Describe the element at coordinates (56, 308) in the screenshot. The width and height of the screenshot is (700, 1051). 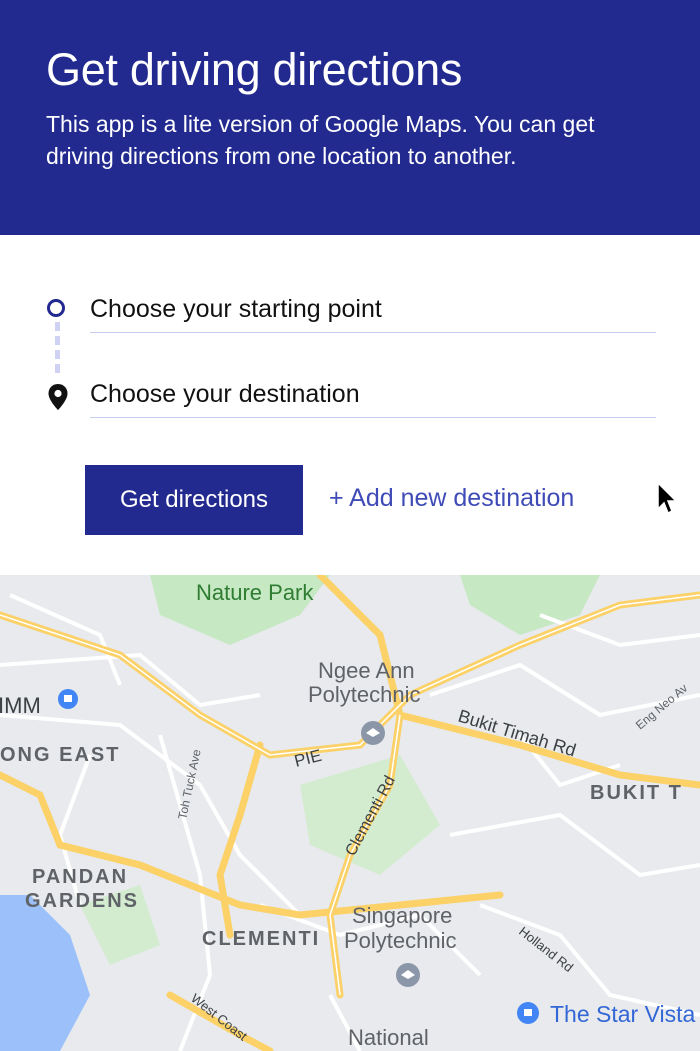
I see `start-circle-icon` at that location.